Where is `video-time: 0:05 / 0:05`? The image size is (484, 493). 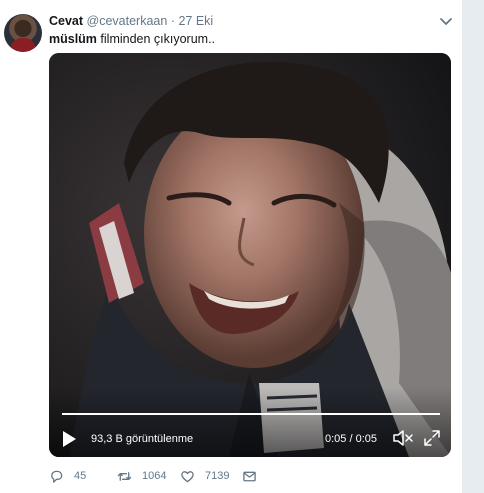 video-time: 0:05 / 0:05 is located at coordinates (351, 439).